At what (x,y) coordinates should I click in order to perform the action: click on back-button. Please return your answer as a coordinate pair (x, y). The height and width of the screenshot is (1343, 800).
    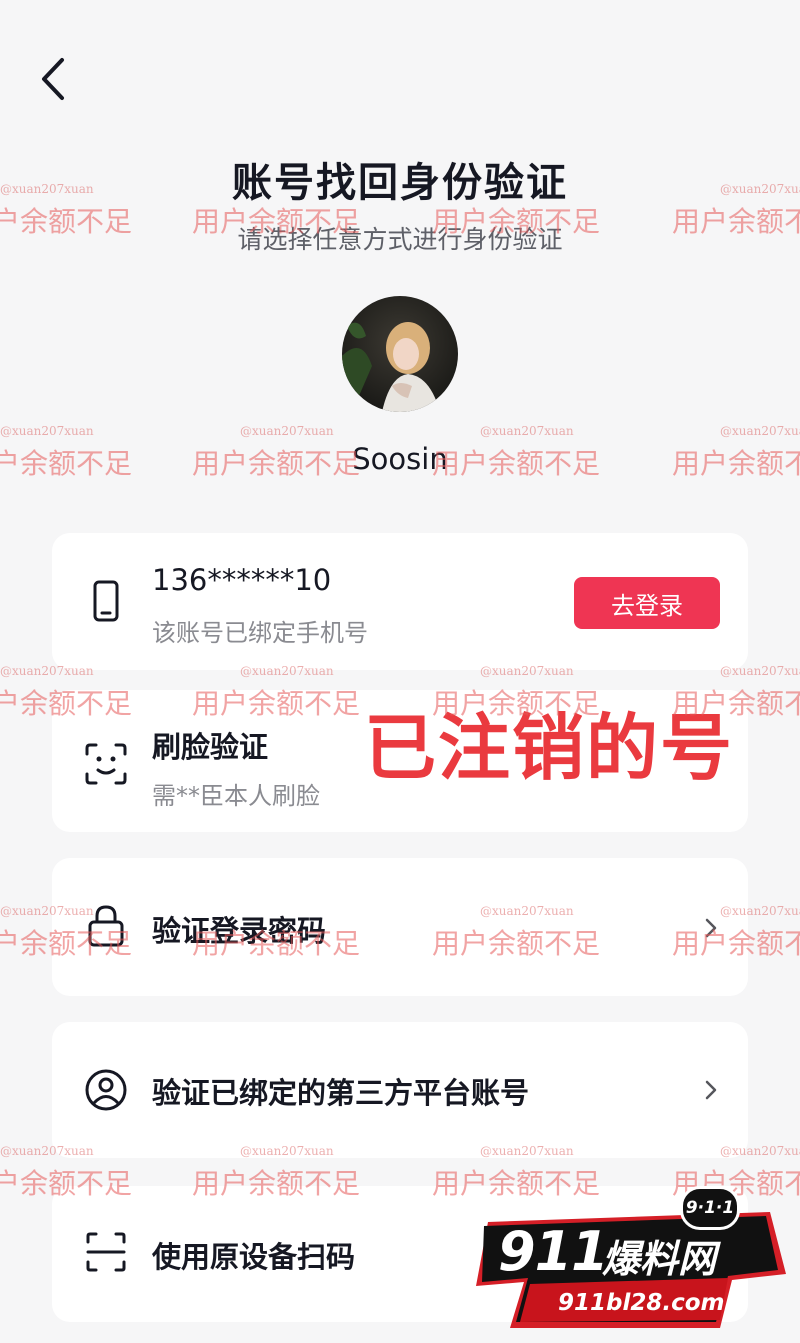
    Looking at the image, I should click on (54, 79).